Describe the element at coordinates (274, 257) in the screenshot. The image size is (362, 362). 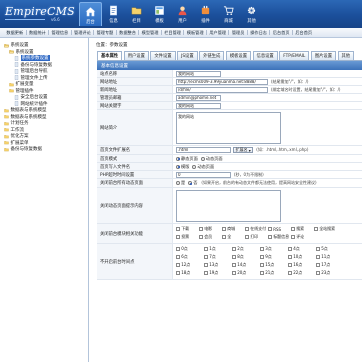
I see `checkbox-option: 9点` at that location.